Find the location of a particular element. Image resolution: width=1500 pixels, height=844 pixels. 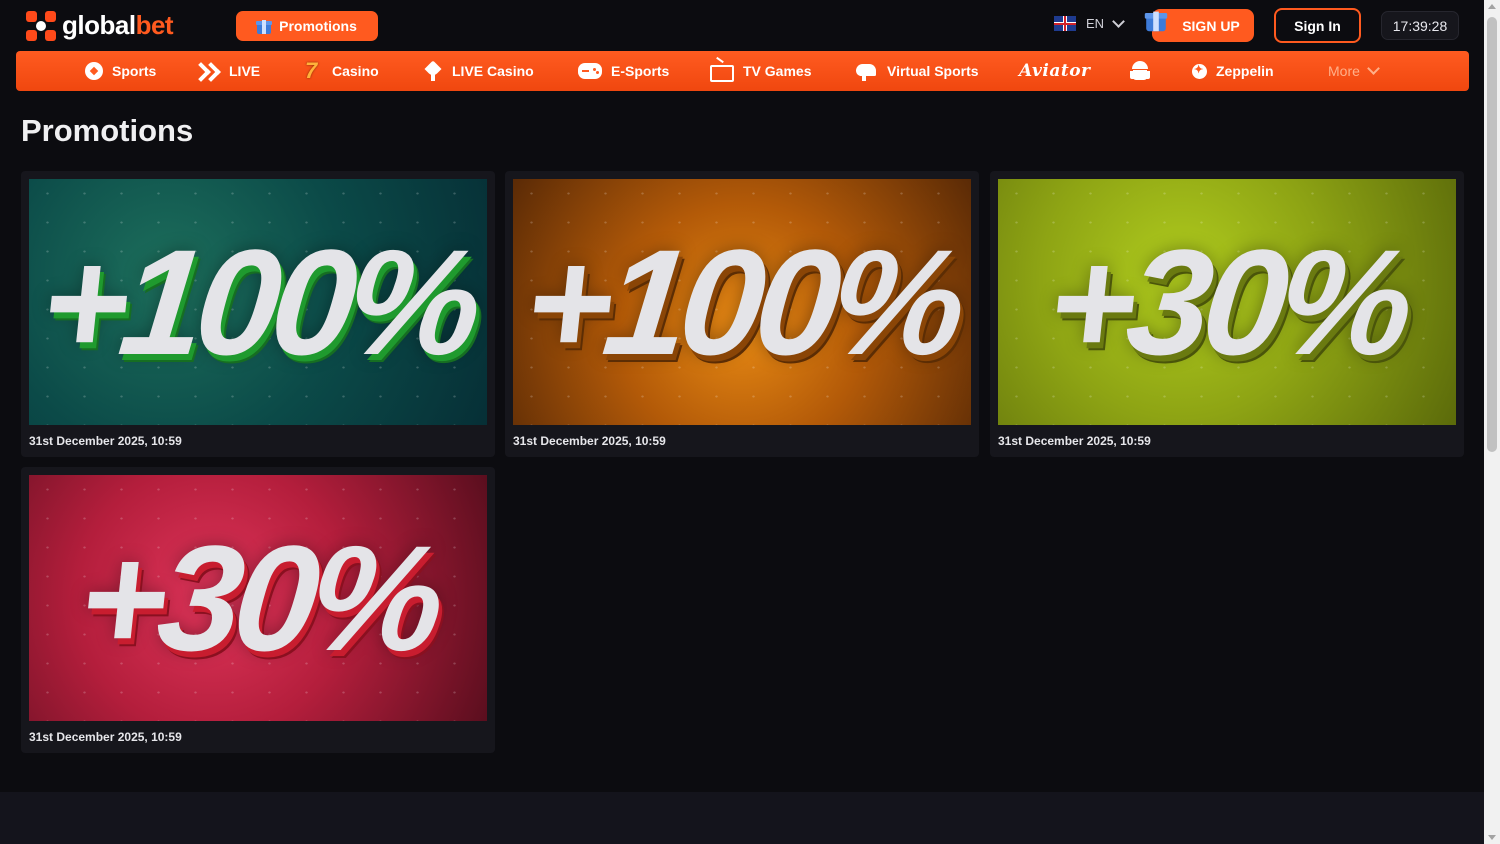

footer is located at coordinates (742, 818).